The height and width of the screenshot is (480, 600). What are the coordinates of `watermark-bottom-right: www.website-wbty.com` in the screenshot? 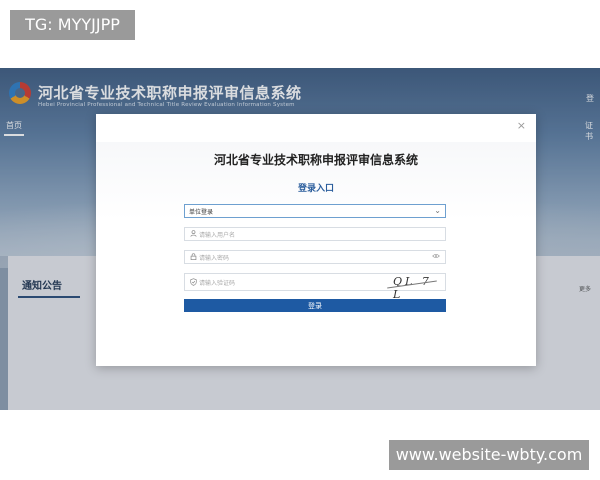 It's located at (489, 455).